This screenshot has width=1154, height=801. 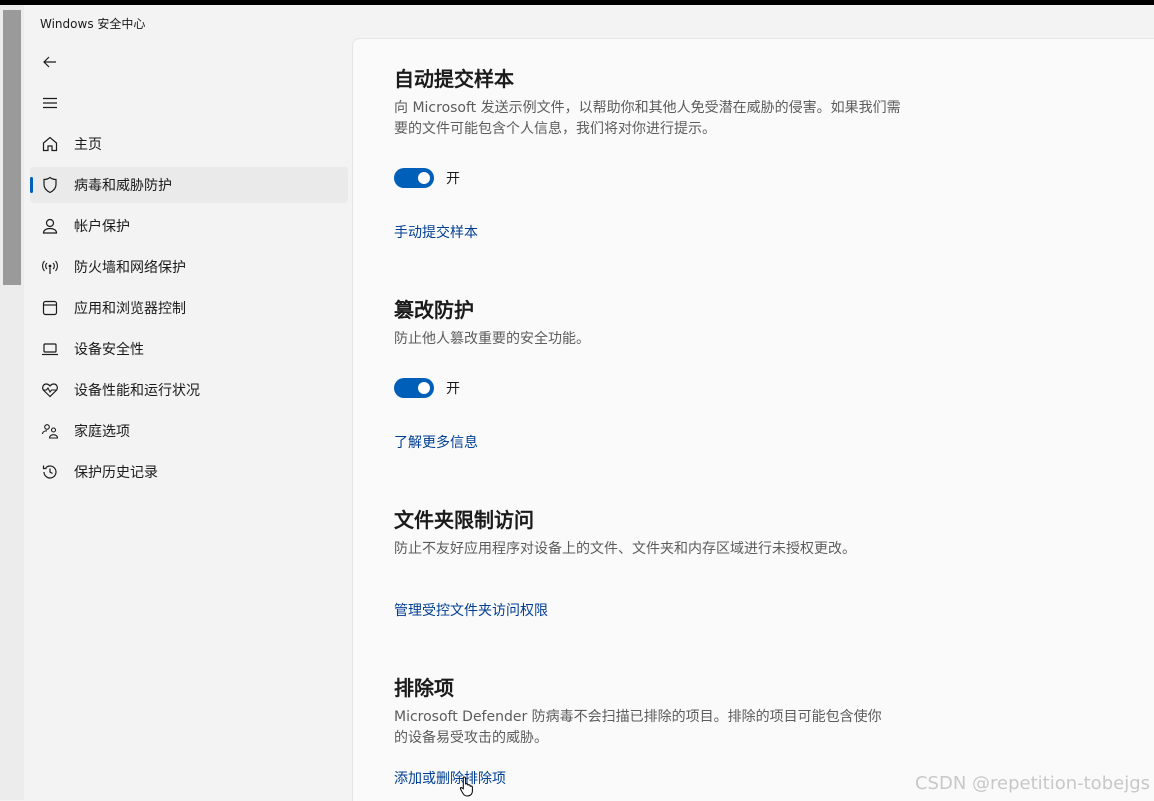 What do you see at coordinates (189, 185) in the screenshot?
I see `nav-item-virus-protection: 病毒和威胁防护` at bounding box center [189, 185].